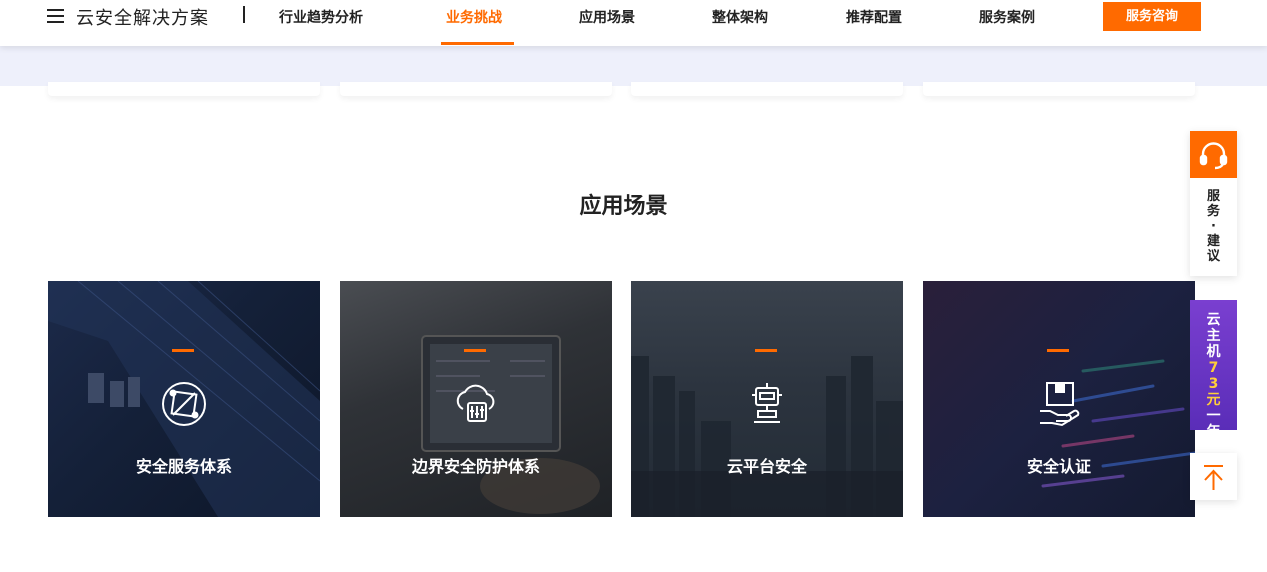  Describe the element at coordinates (874, 17) in the screenshot. I see `nav-recommended-config: 推荐配置` at that location.